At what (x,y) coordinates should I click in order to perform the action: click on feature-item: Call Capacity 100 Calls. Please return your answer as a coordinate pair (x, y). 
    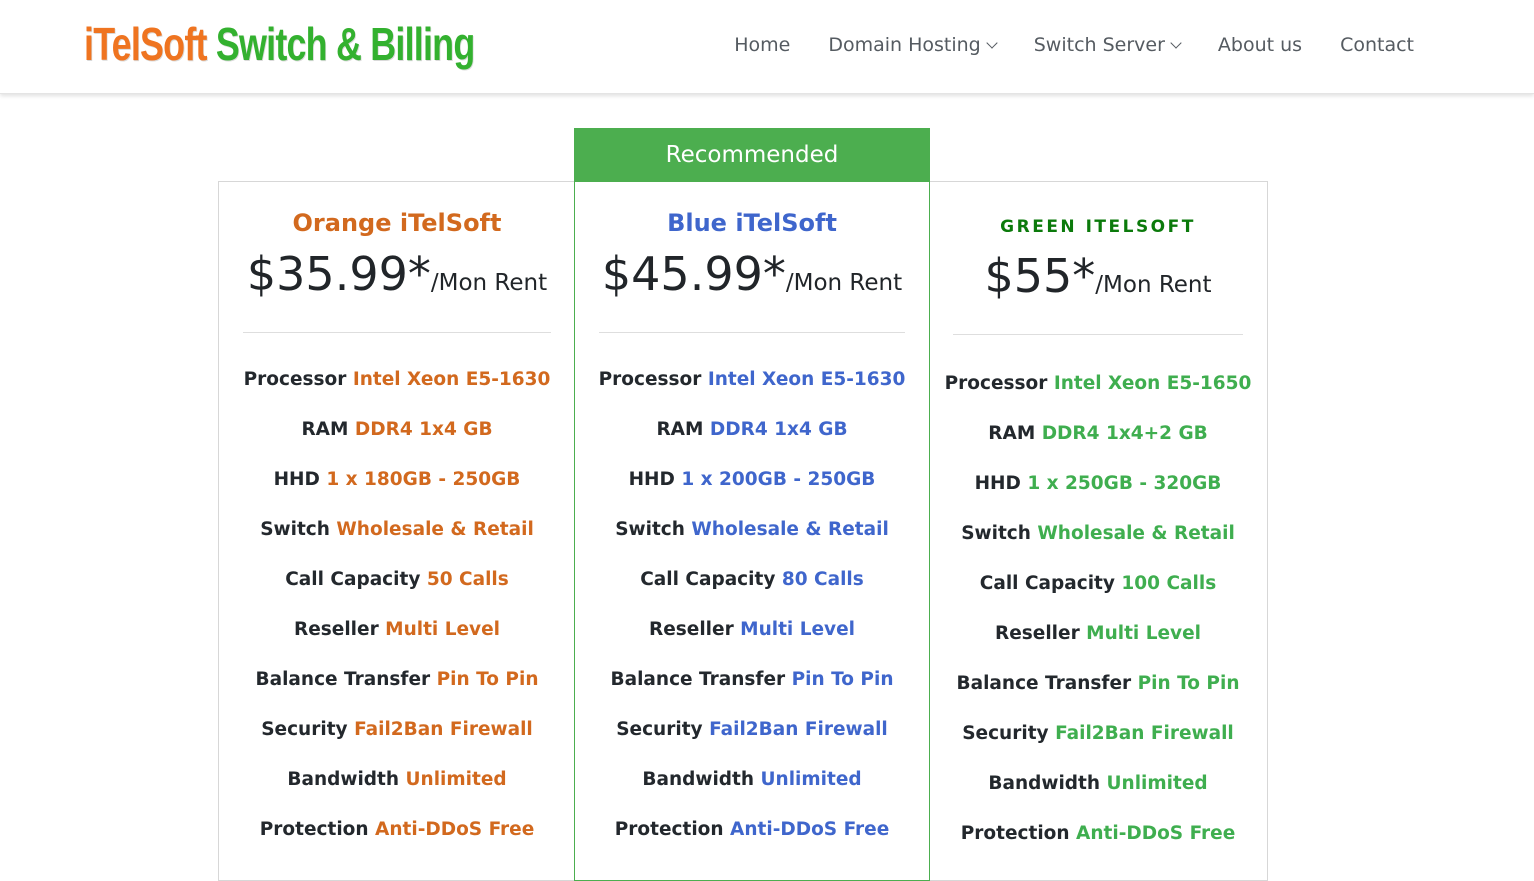
    Looking at the image, I should click on (1098, 584).